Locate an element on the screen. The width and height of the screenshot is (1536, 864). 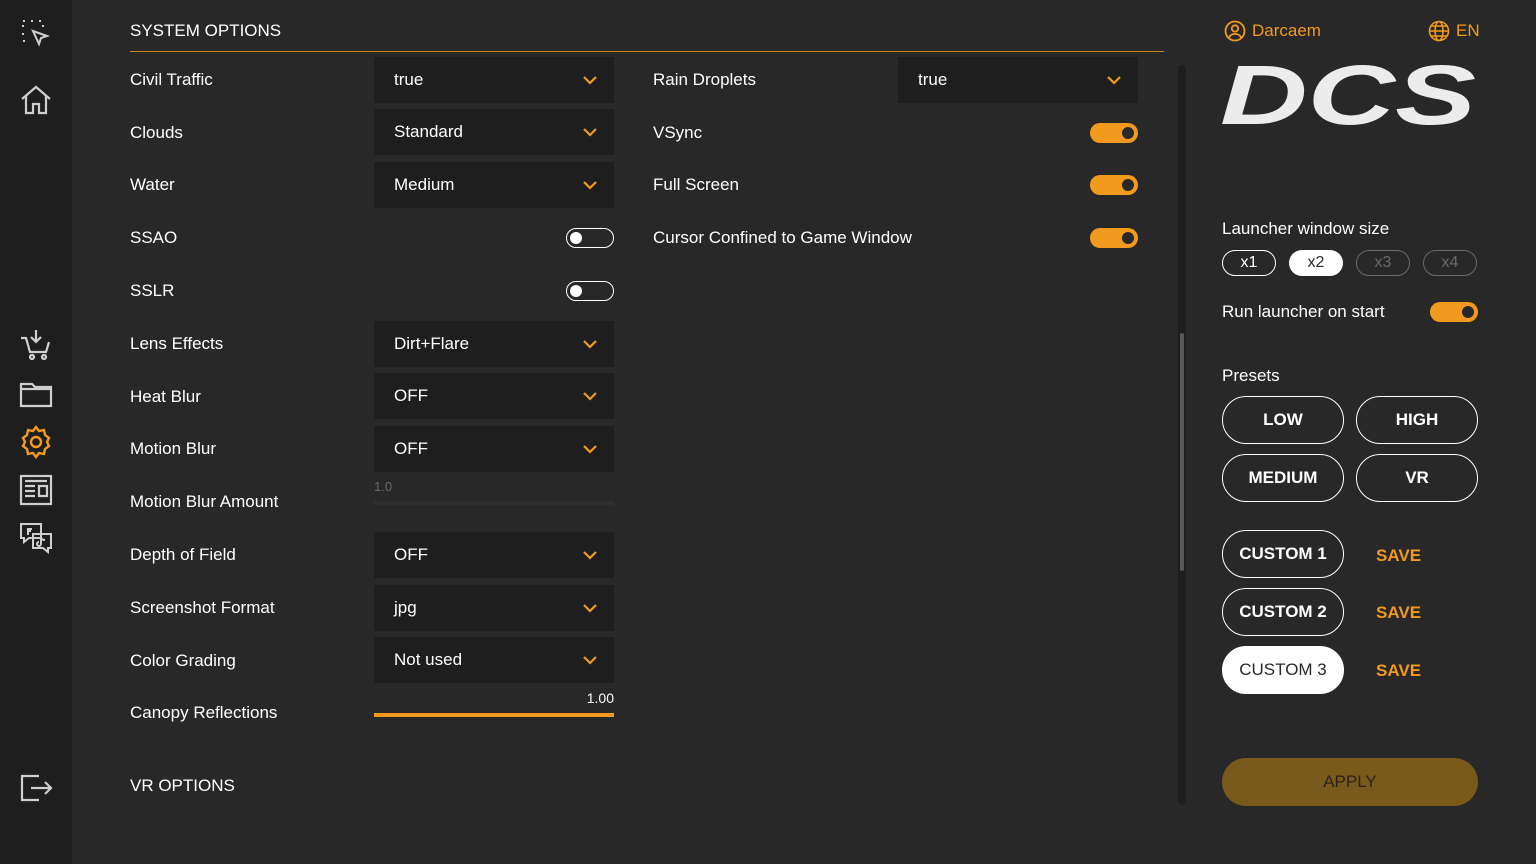
clouds-label: Clouds is located at coordinates (156, 132).